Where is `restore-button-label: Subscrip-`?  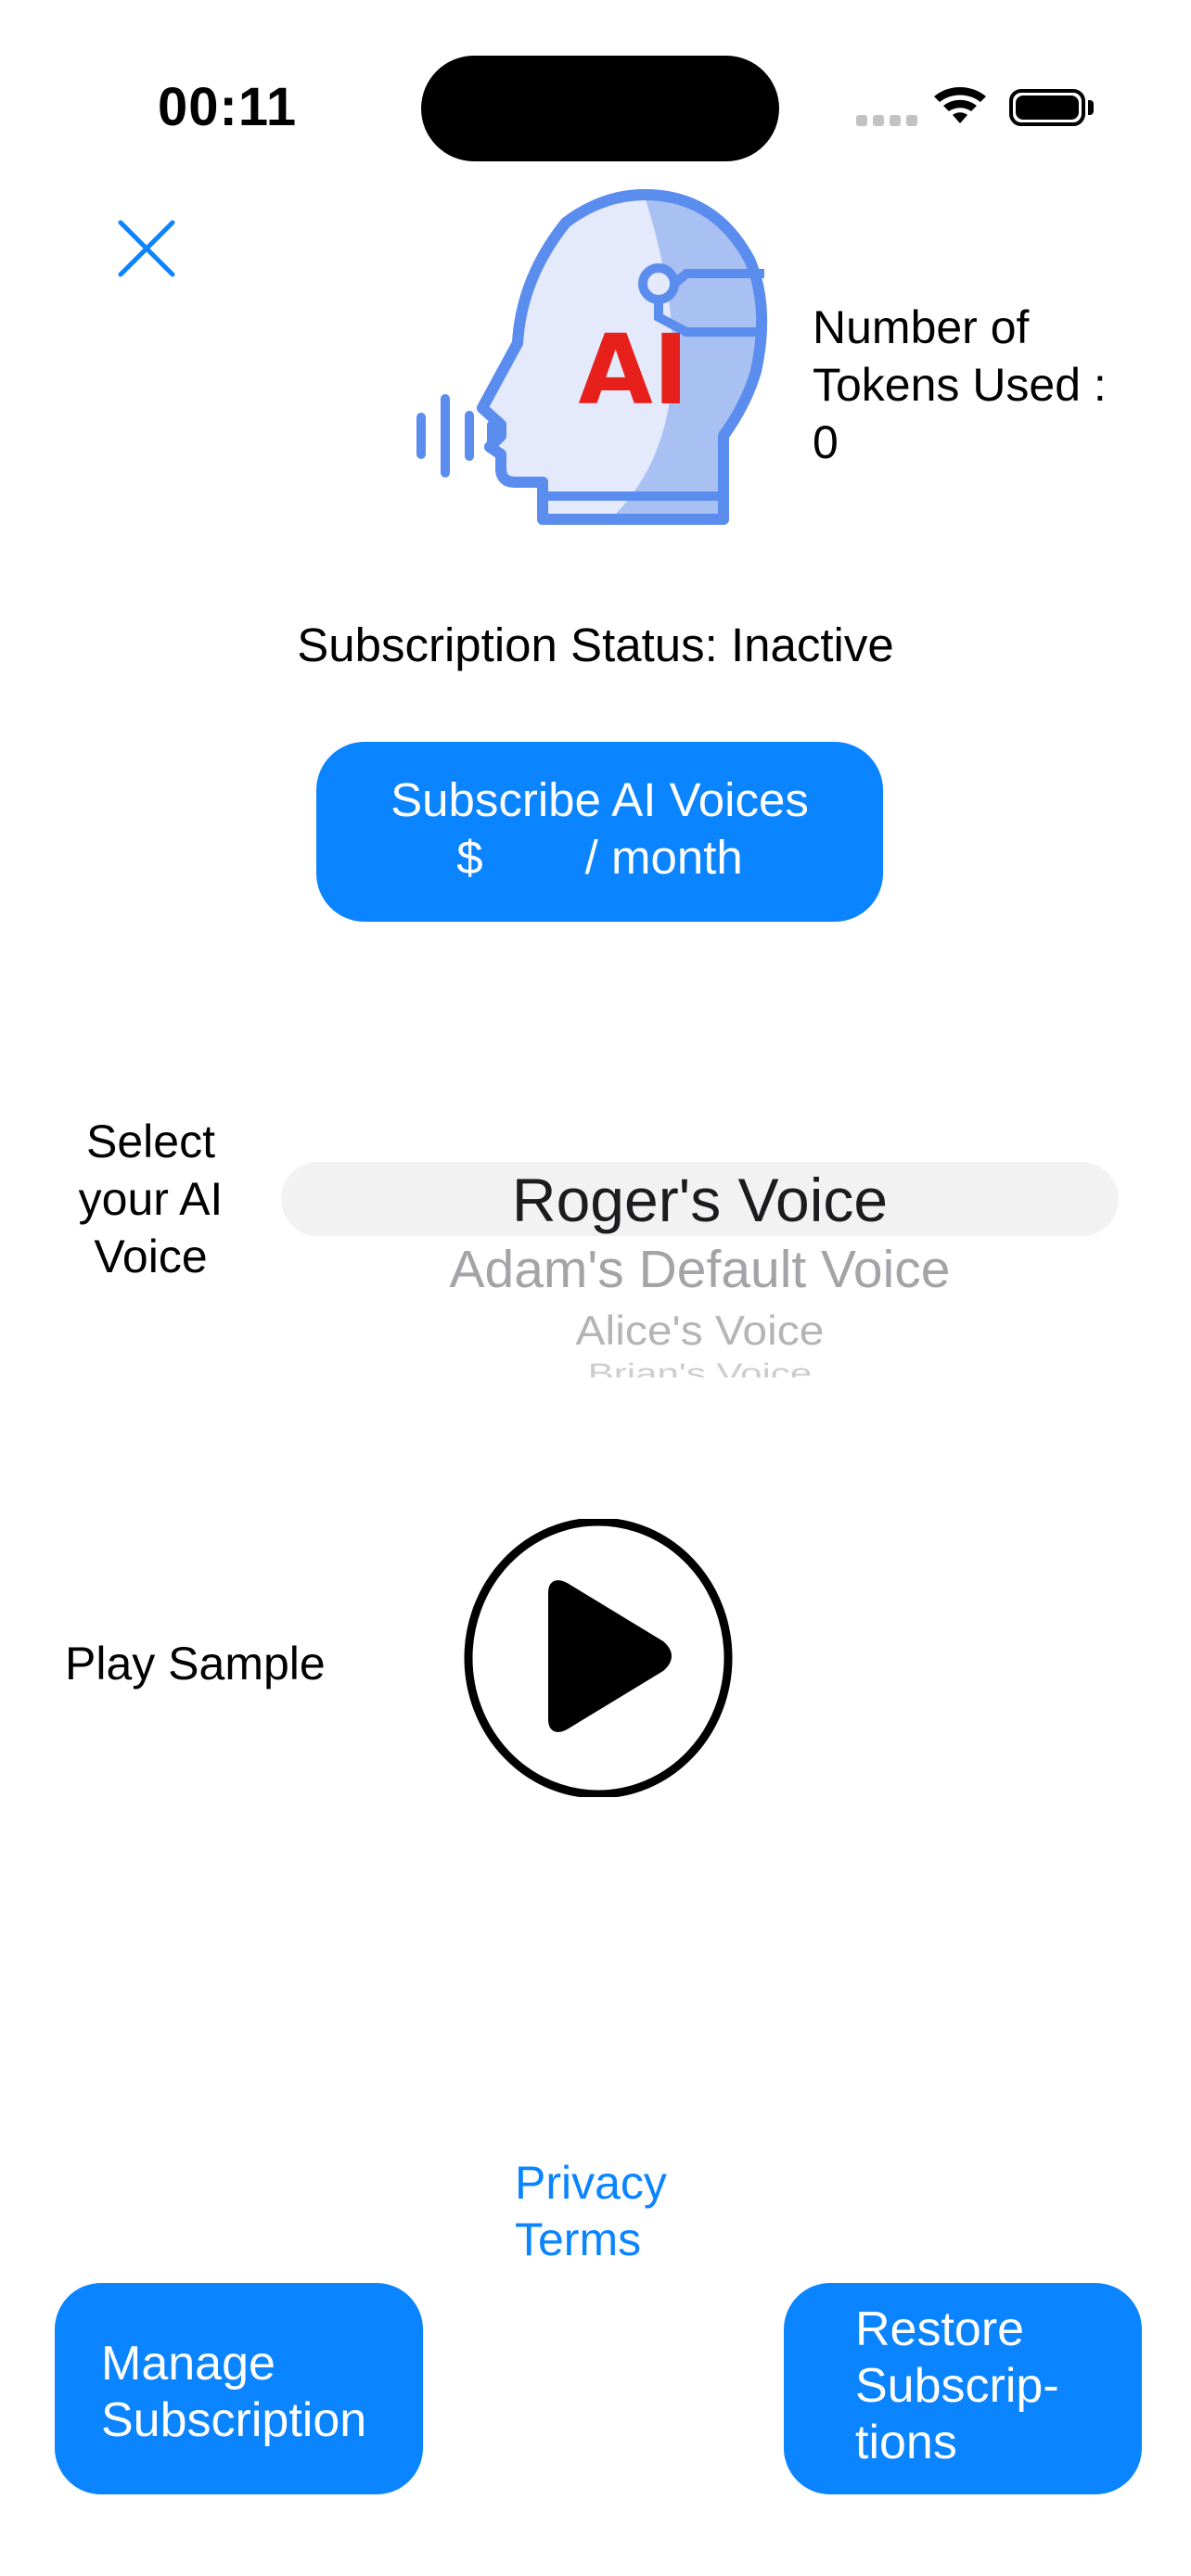
restore-button-label: Subscrip- is located at coordinates (957, 2386).